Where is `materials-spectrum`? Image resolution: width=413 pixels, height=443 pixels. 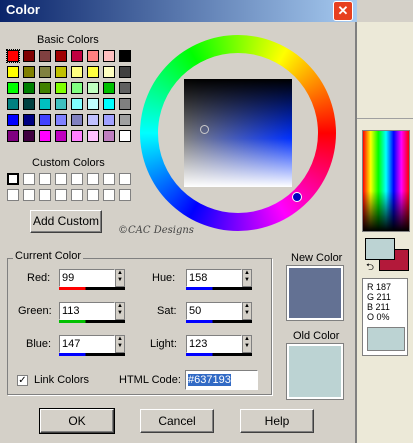
materials-spectrum is located at coordinates (386, 181).